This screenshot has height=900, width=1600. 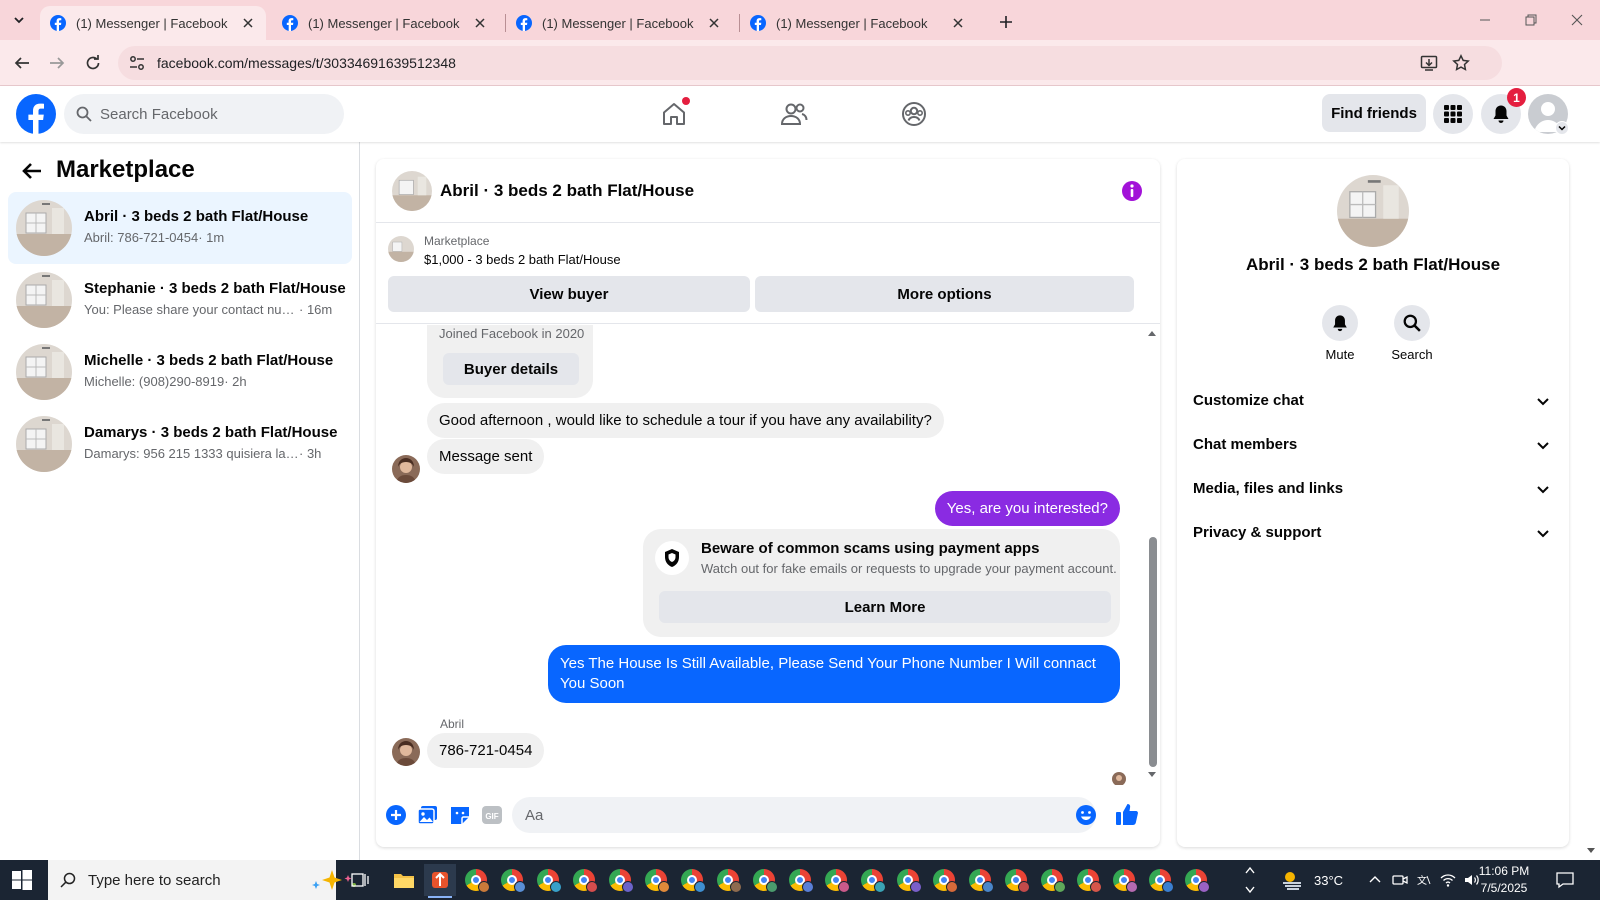 I want to click on scrollbar-thumb, so click(x=1153, y=652).